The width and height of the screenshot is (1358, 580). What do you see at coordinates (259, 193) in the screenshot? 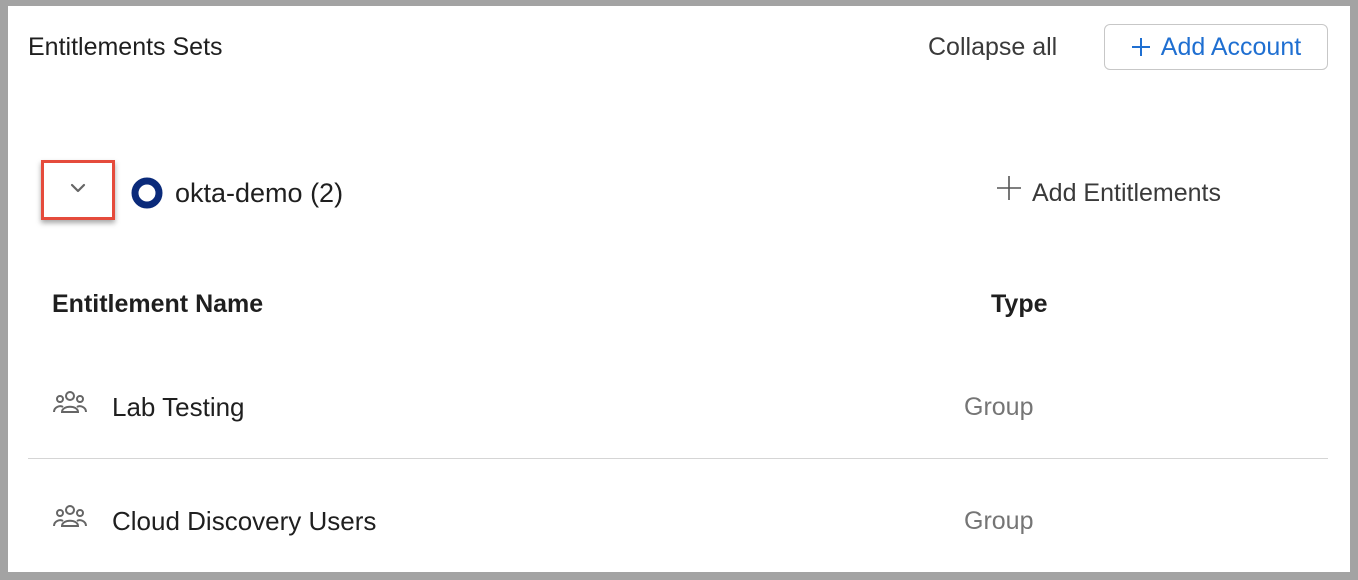
I see `account-name: okta-demo (2)` at bounding box center [259, 193].